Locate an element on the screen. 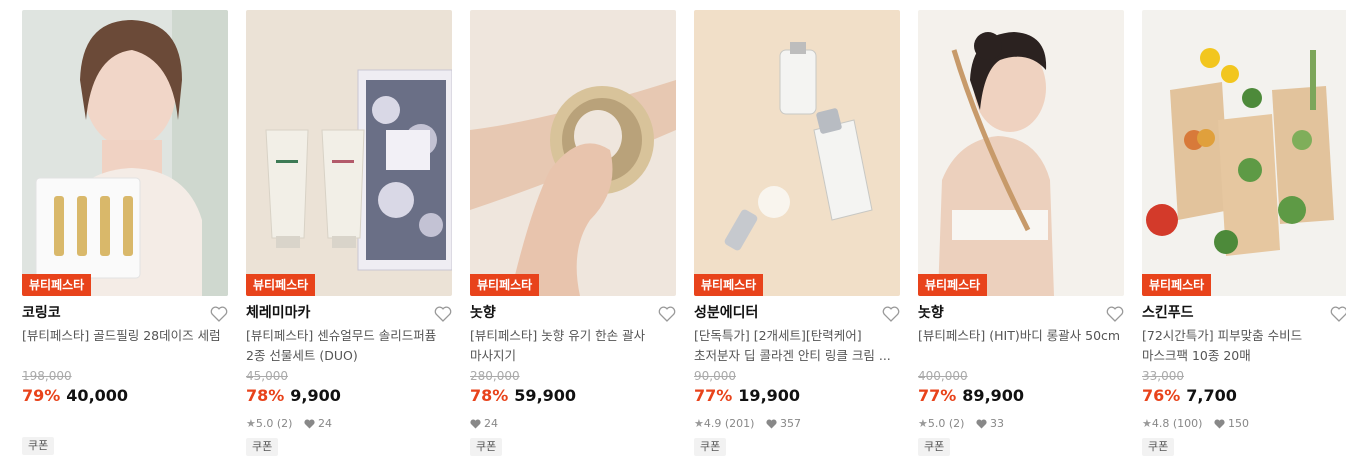 The height and width of the screenshot is (471, 1346). product-photo-collagen-bottles is located at coordinates (797, 153).